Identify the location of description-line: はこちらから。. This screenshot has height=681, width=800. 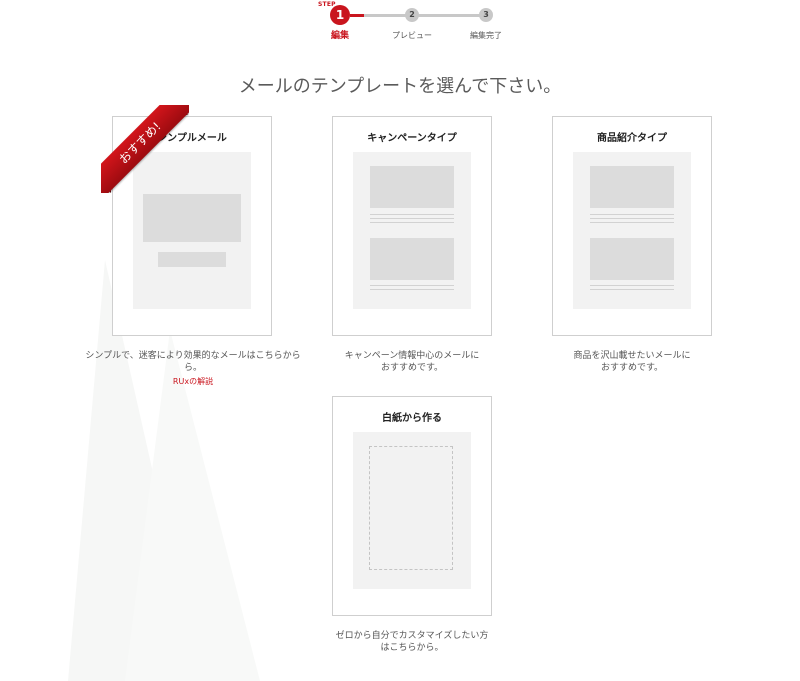
(412, 648).